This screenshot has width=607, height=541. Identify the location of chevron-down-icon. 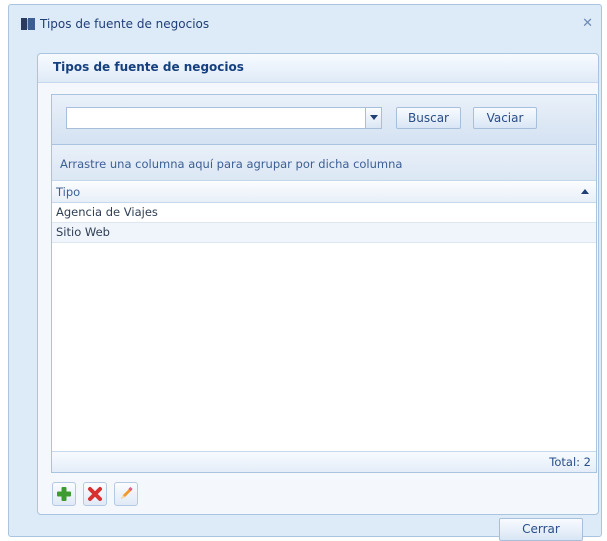
(374, 117).